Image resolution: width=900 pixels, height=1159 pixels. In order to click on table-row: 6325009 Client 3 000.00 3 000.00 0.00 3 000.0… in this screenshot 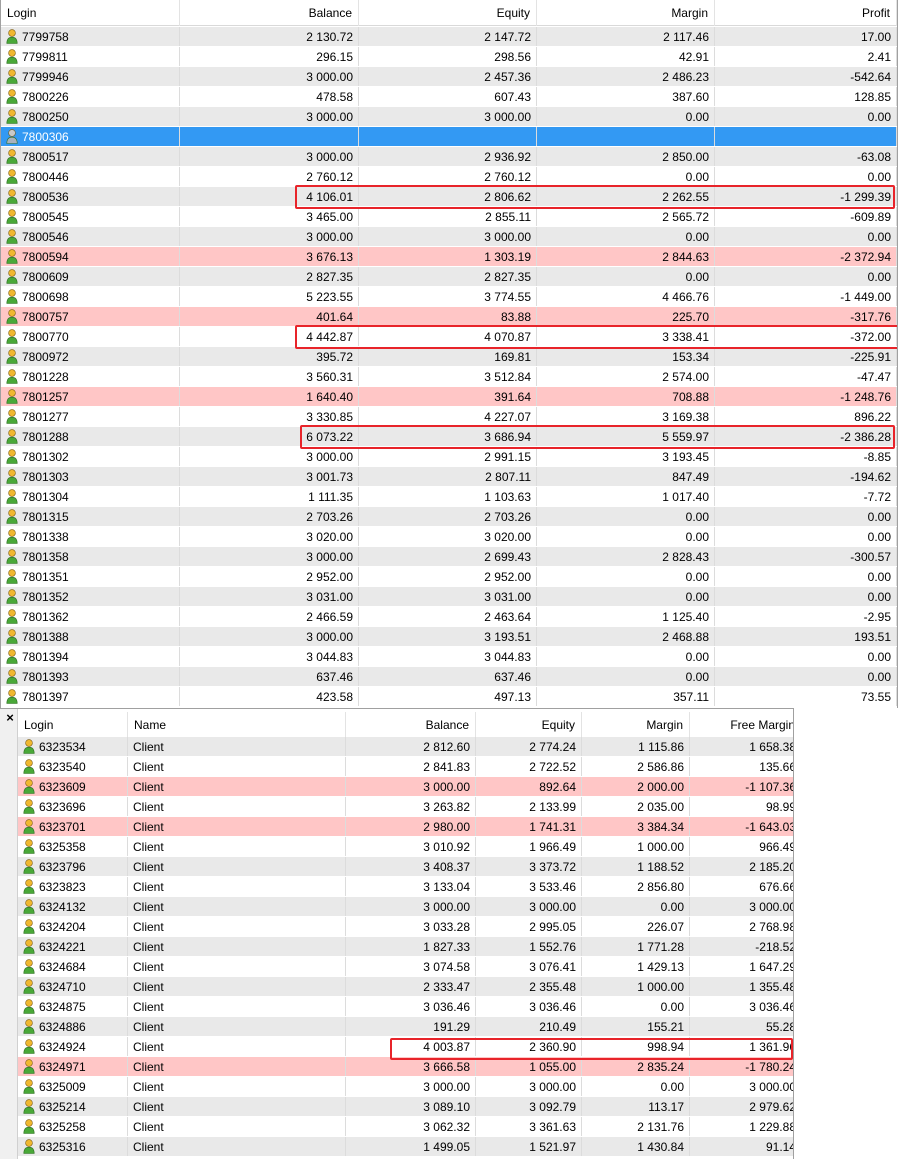, I will do `click(405, 1087)`.